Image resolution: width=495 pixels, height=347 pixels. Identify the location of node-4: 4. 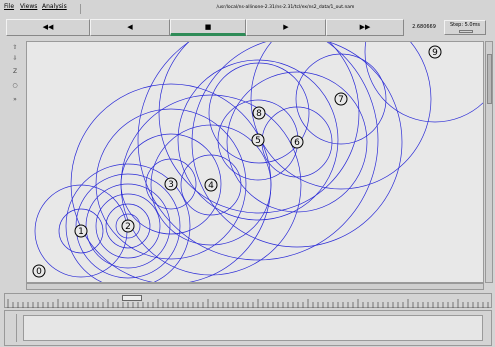
(211, 185).